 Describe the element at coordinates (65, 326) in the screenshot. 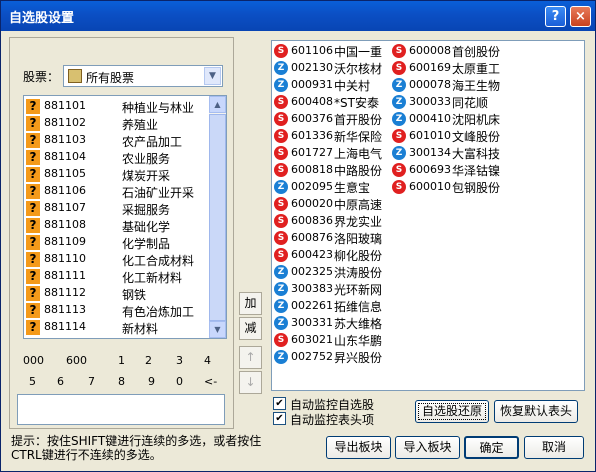

I see `sector-code: 881114` at that location.